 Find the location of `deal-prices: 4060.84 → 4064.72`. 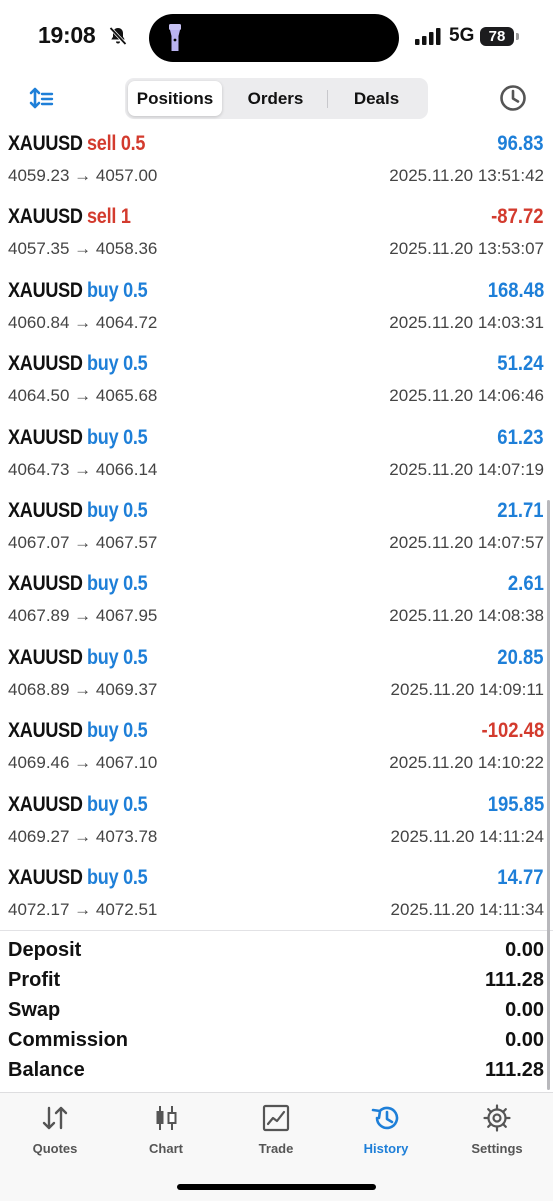

deal-prices: 4060.84 → 4064.72 is located at coordinates (83, 322).